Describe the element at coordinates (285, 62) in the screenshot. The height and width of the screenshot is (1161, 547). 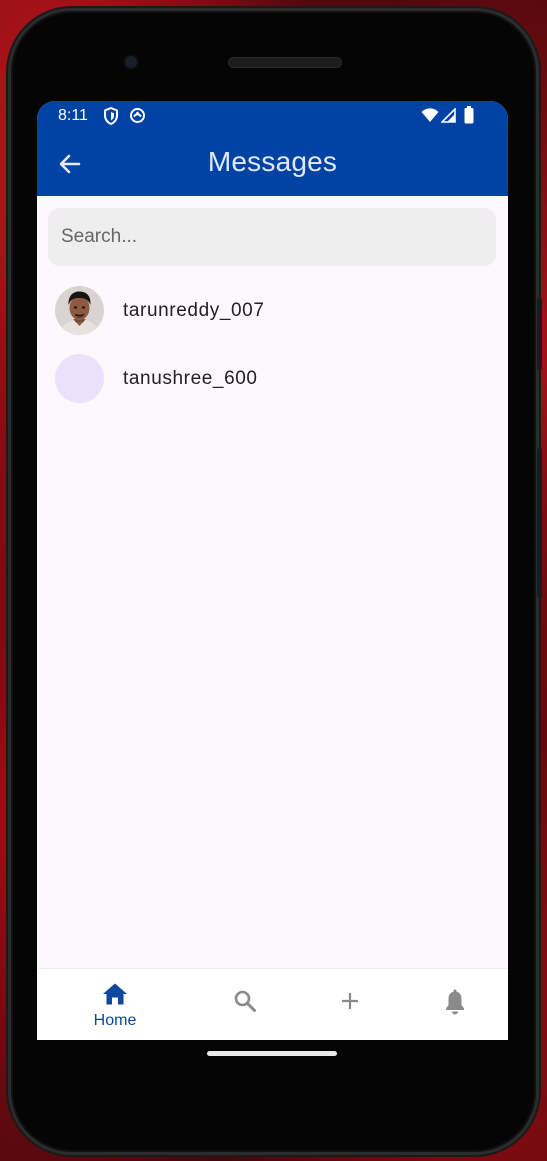
I see `earpiece-speaker` at that location.